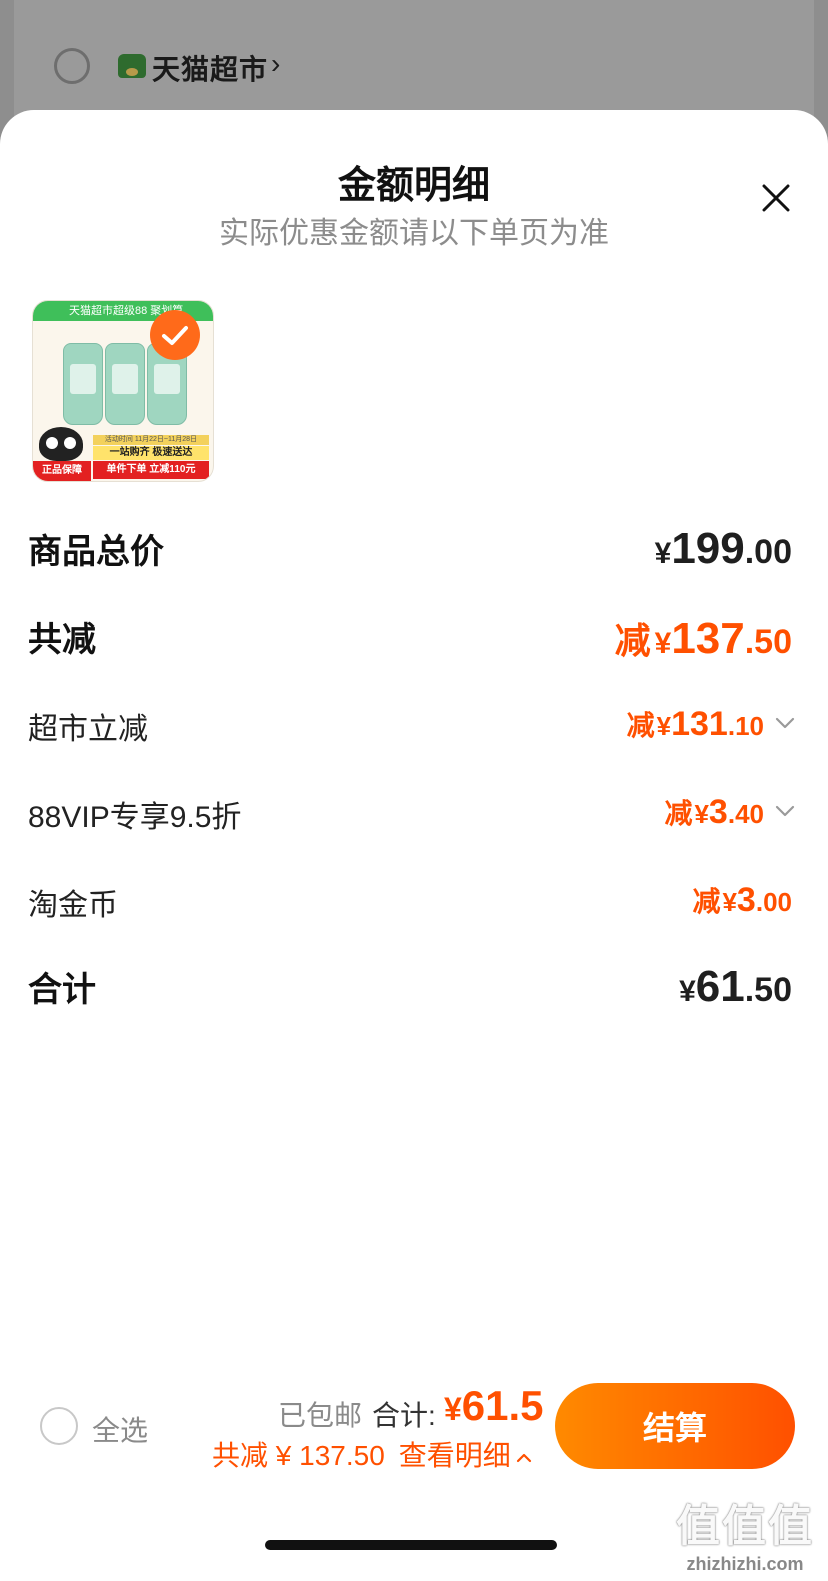 Image resolution: width=828 pixels, height=1581 pixels. What do you see at coordinates (735, 986) in the screenshot?
I see `sum-amount: ¥61.50` at bounding box center [735, 986].